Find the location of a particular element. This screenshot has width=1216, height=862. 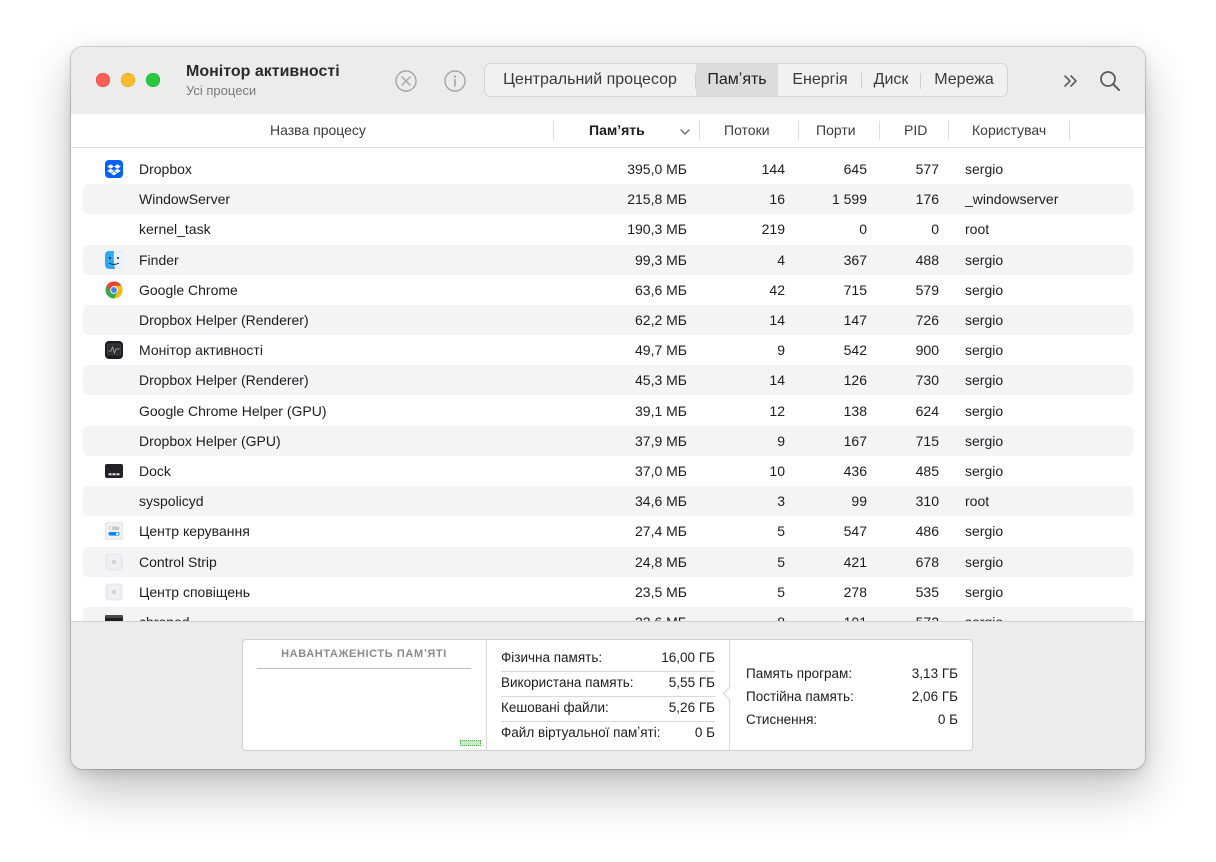

table-row: Dock 37,0 МБ 10 436 485 sergio is located at coordinates (608, 471).